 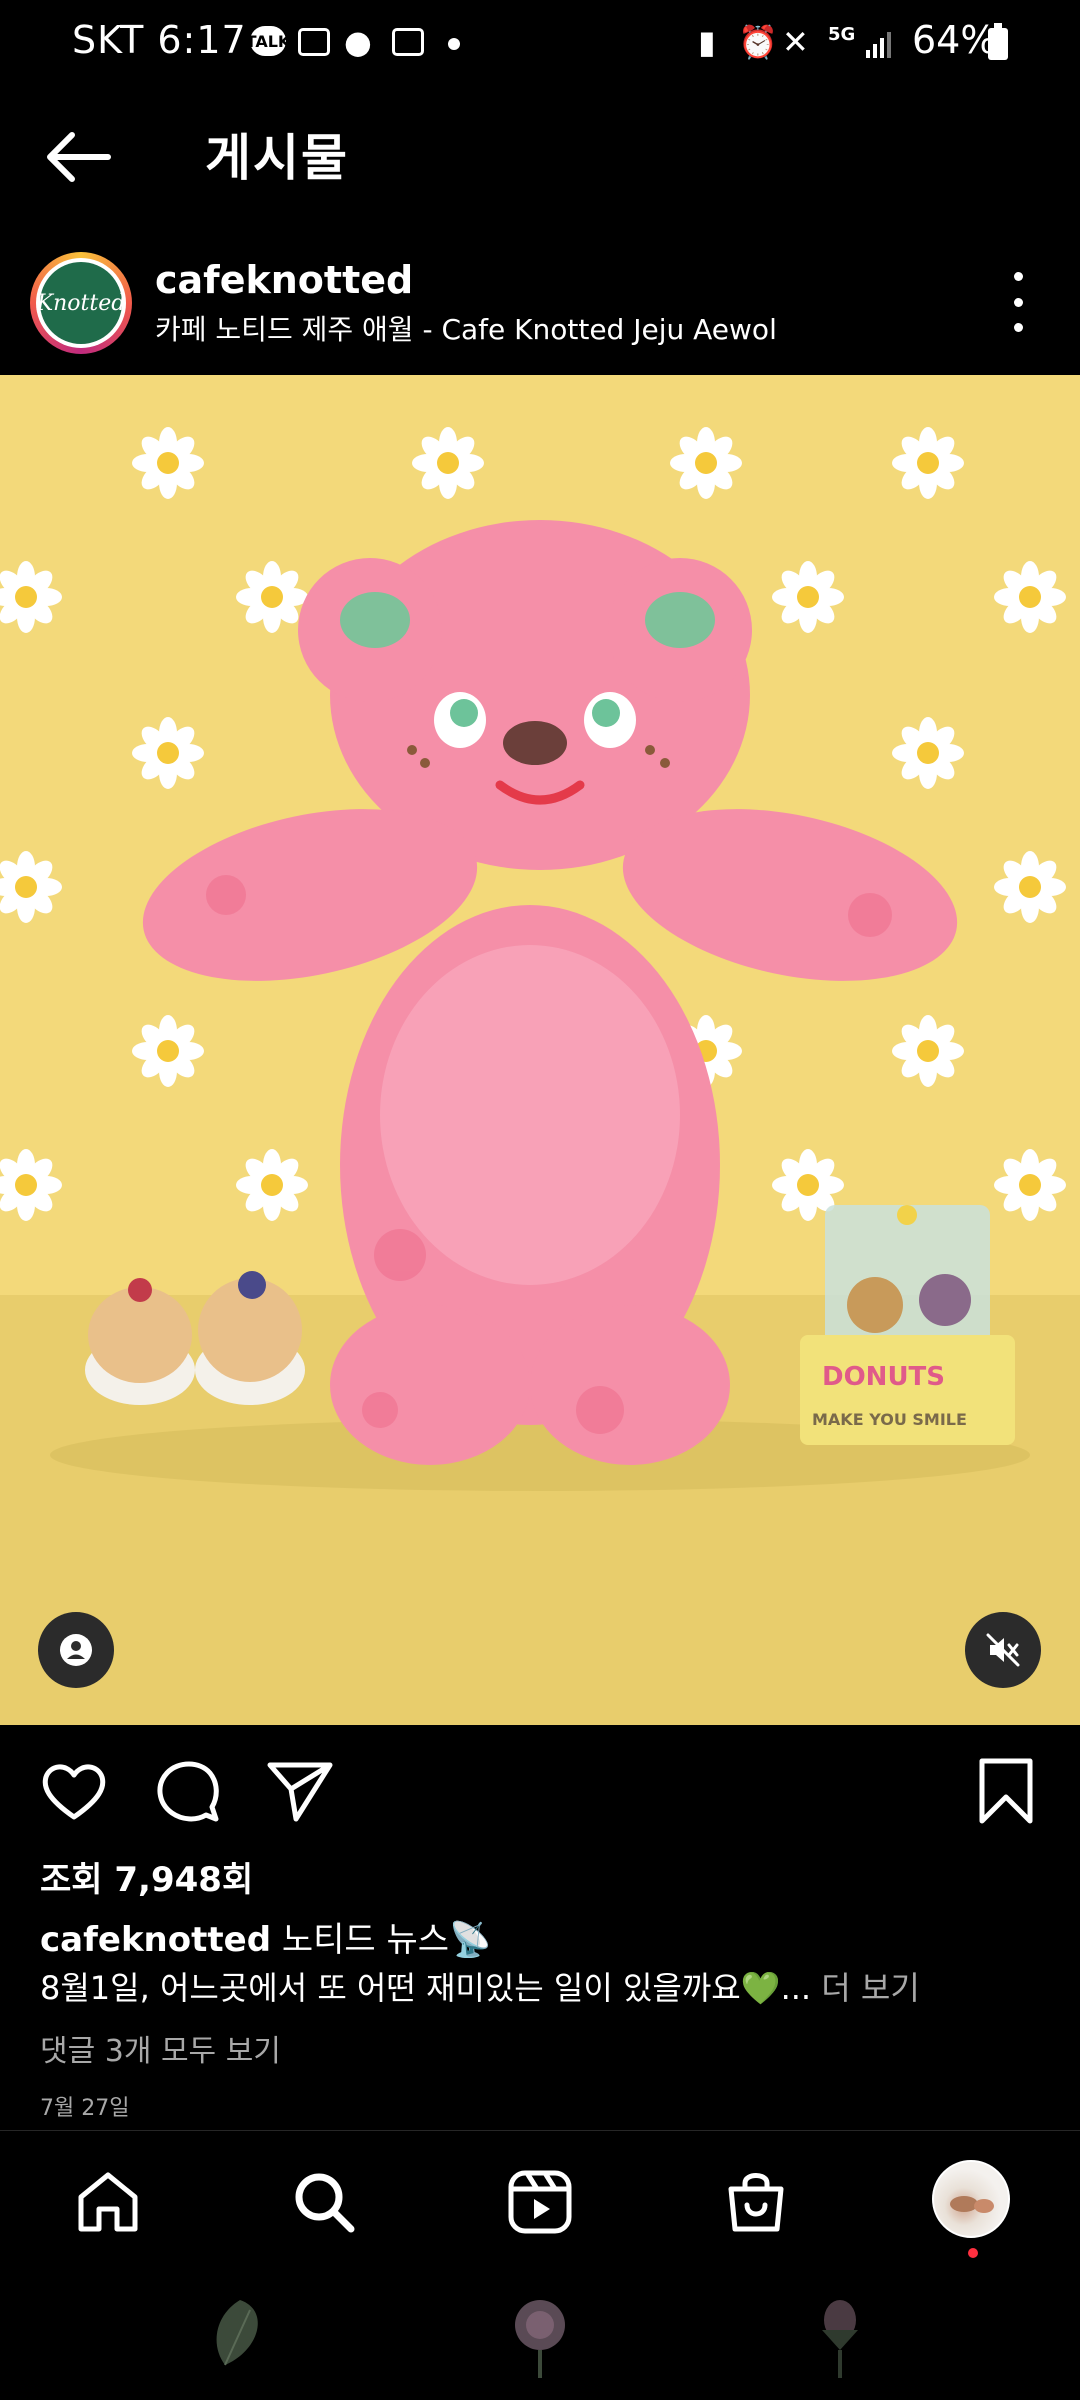 What do you see at coordinates (268, 41) in the screenshot?
I see `kakaotalk-notification-icon: TALK` at bounding box center [268, 41].